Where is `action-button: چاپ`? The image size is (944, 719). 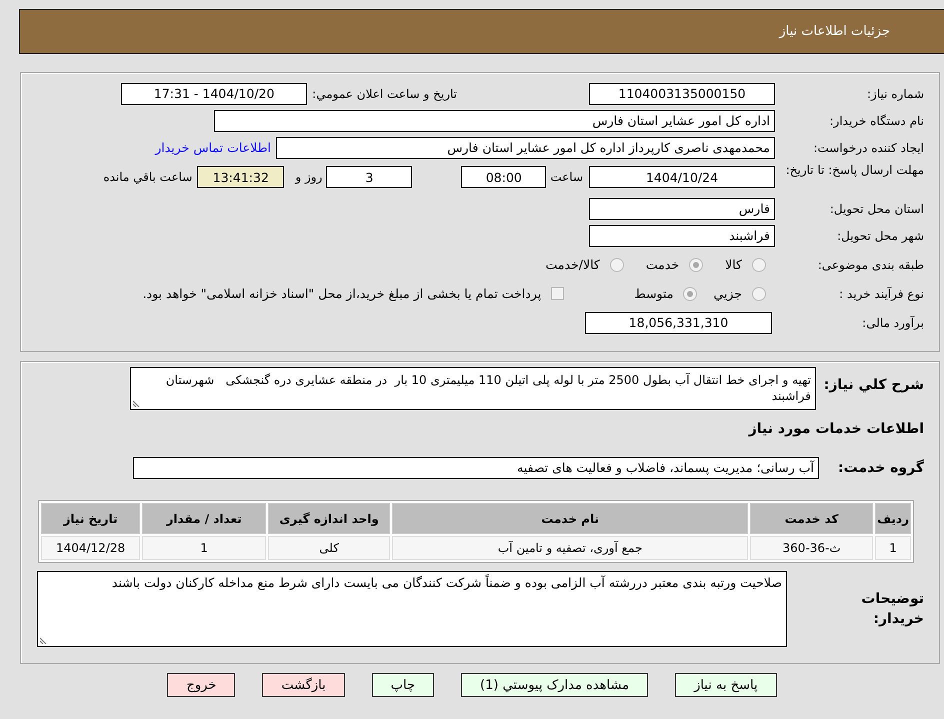
action-button: چاپ is located at coordinates (403, 685).